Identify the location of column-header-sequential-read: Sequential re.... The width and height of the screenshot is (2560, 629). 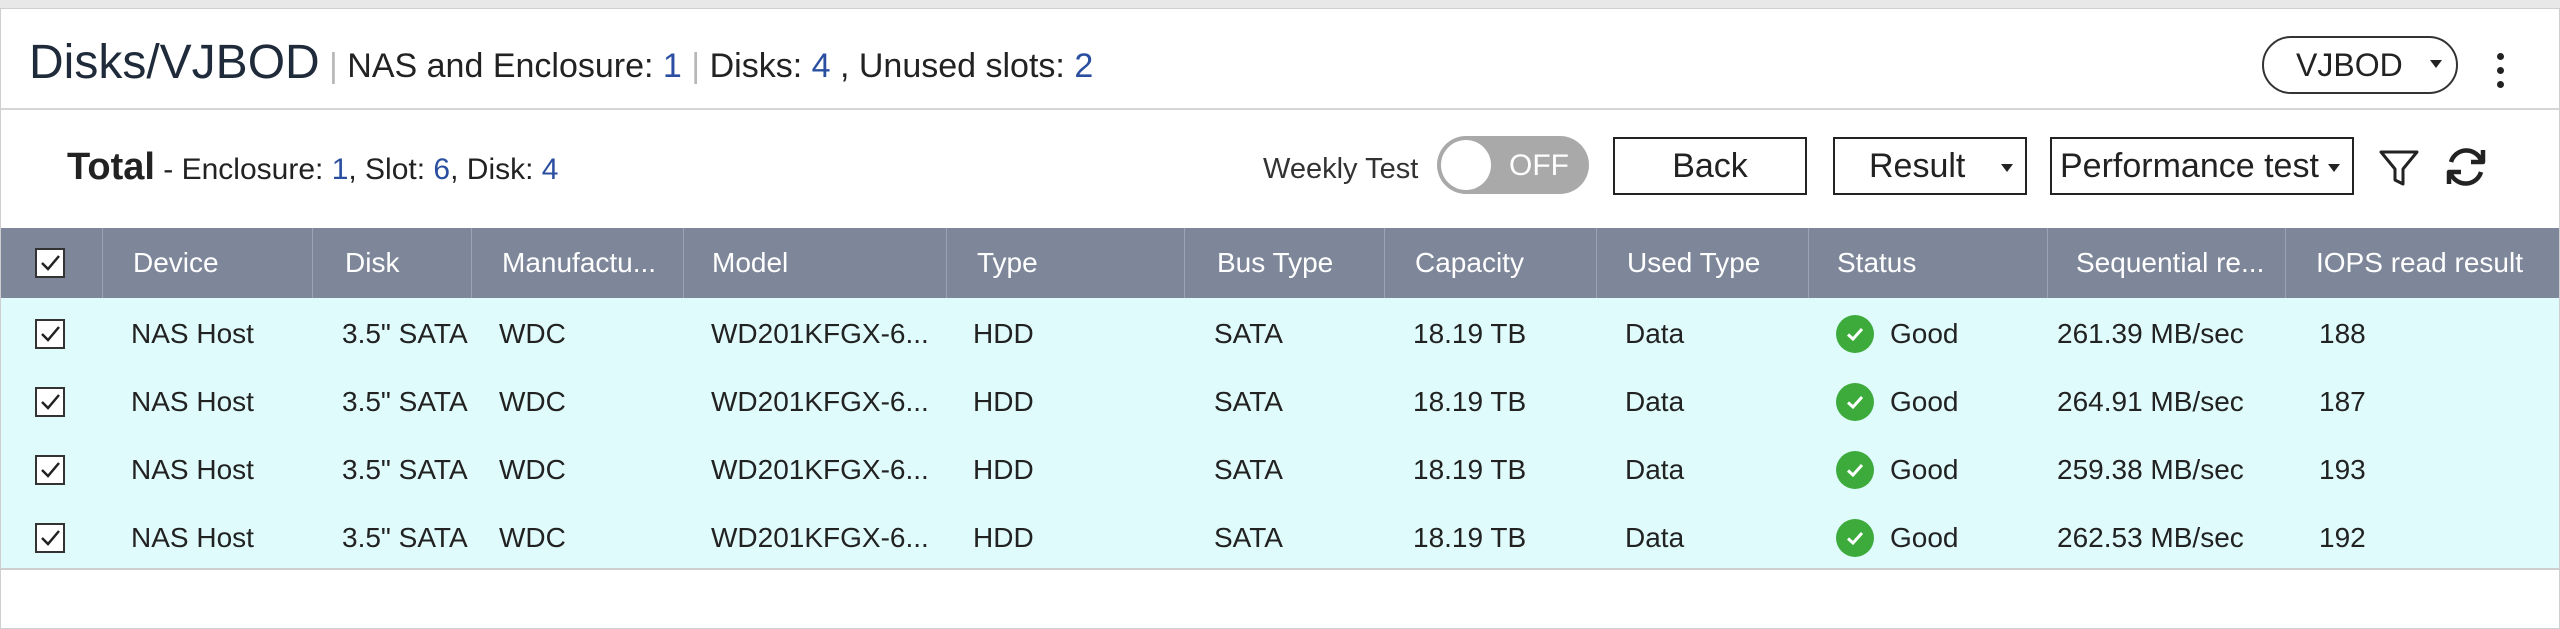
(2166, 263).